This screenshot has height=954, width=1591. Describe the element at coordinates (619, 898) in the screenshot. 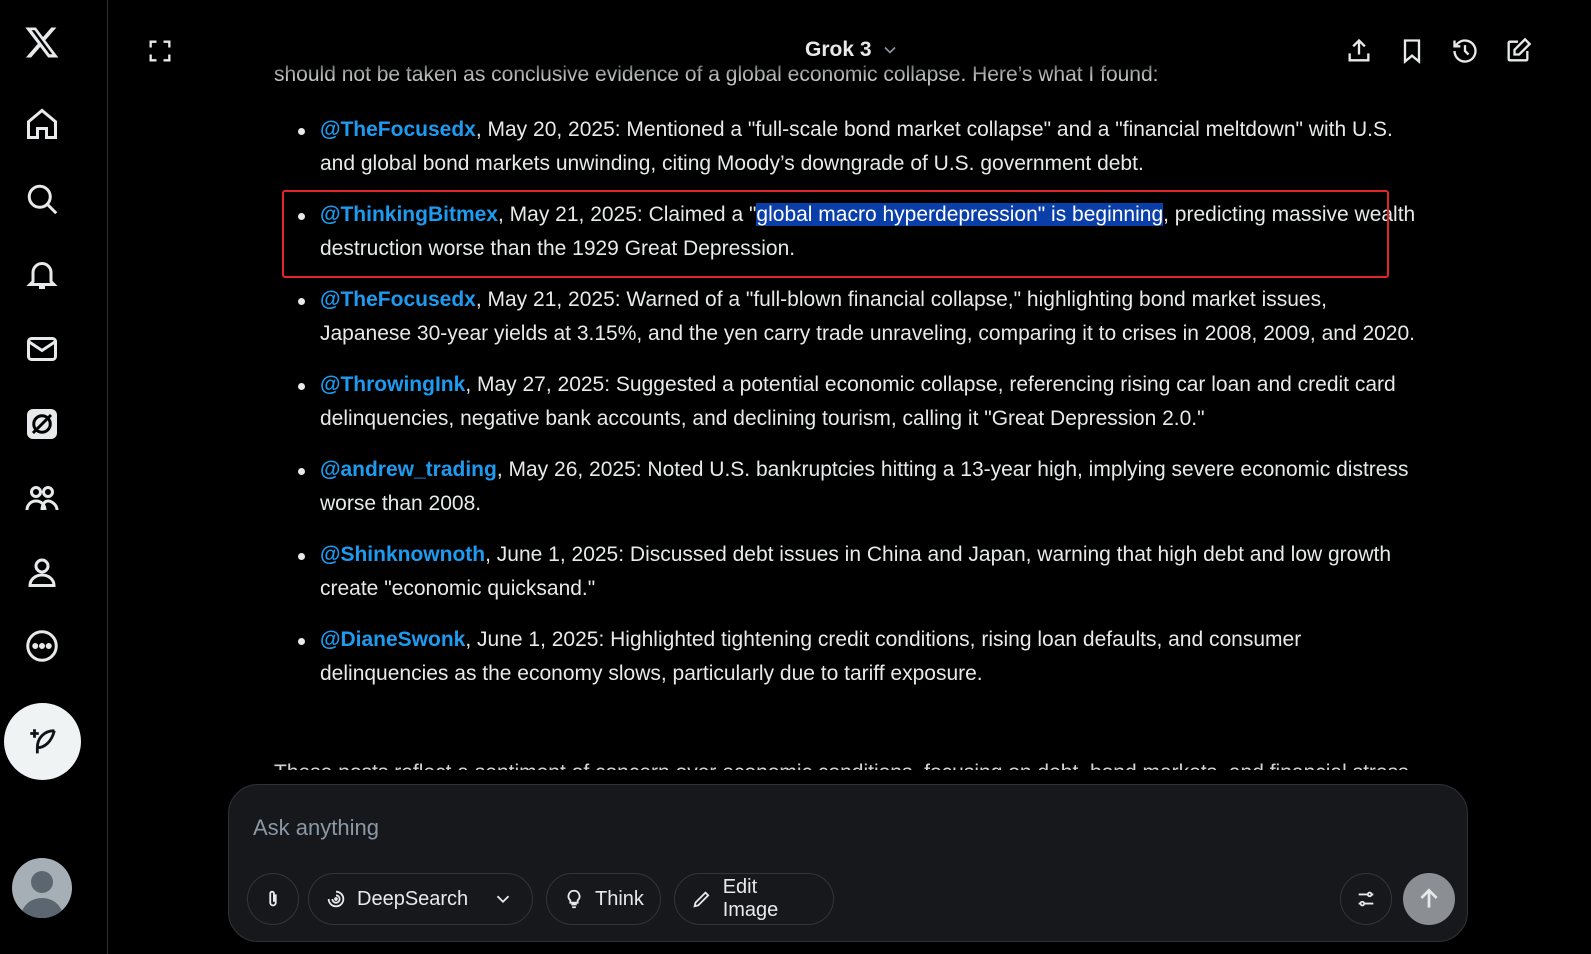

I see `think-label: Think` at that location.